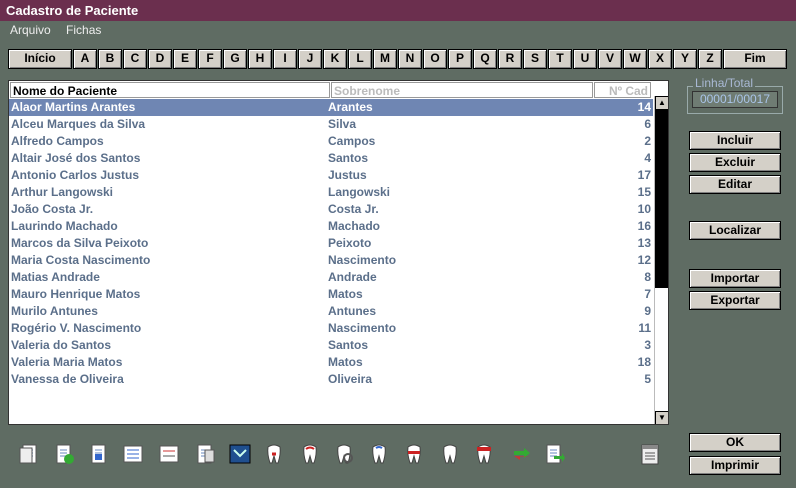 This screenshot has height=488, width=796. What do you see at coordinates (647, 277) in the screenshot?
I see `cadastro-number-cell: 8` at bounding box center [647, 277].